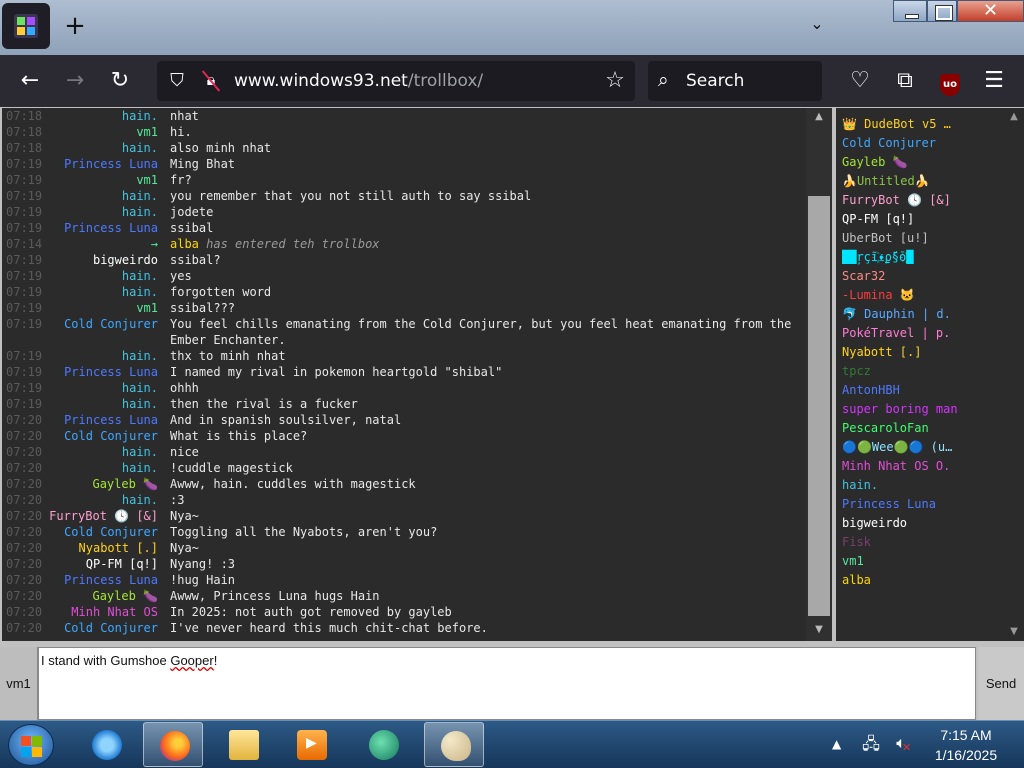  Describe the element at coordinates (191, 660) in the screenshot. I see `misspelled-word: Gooper` at that location.